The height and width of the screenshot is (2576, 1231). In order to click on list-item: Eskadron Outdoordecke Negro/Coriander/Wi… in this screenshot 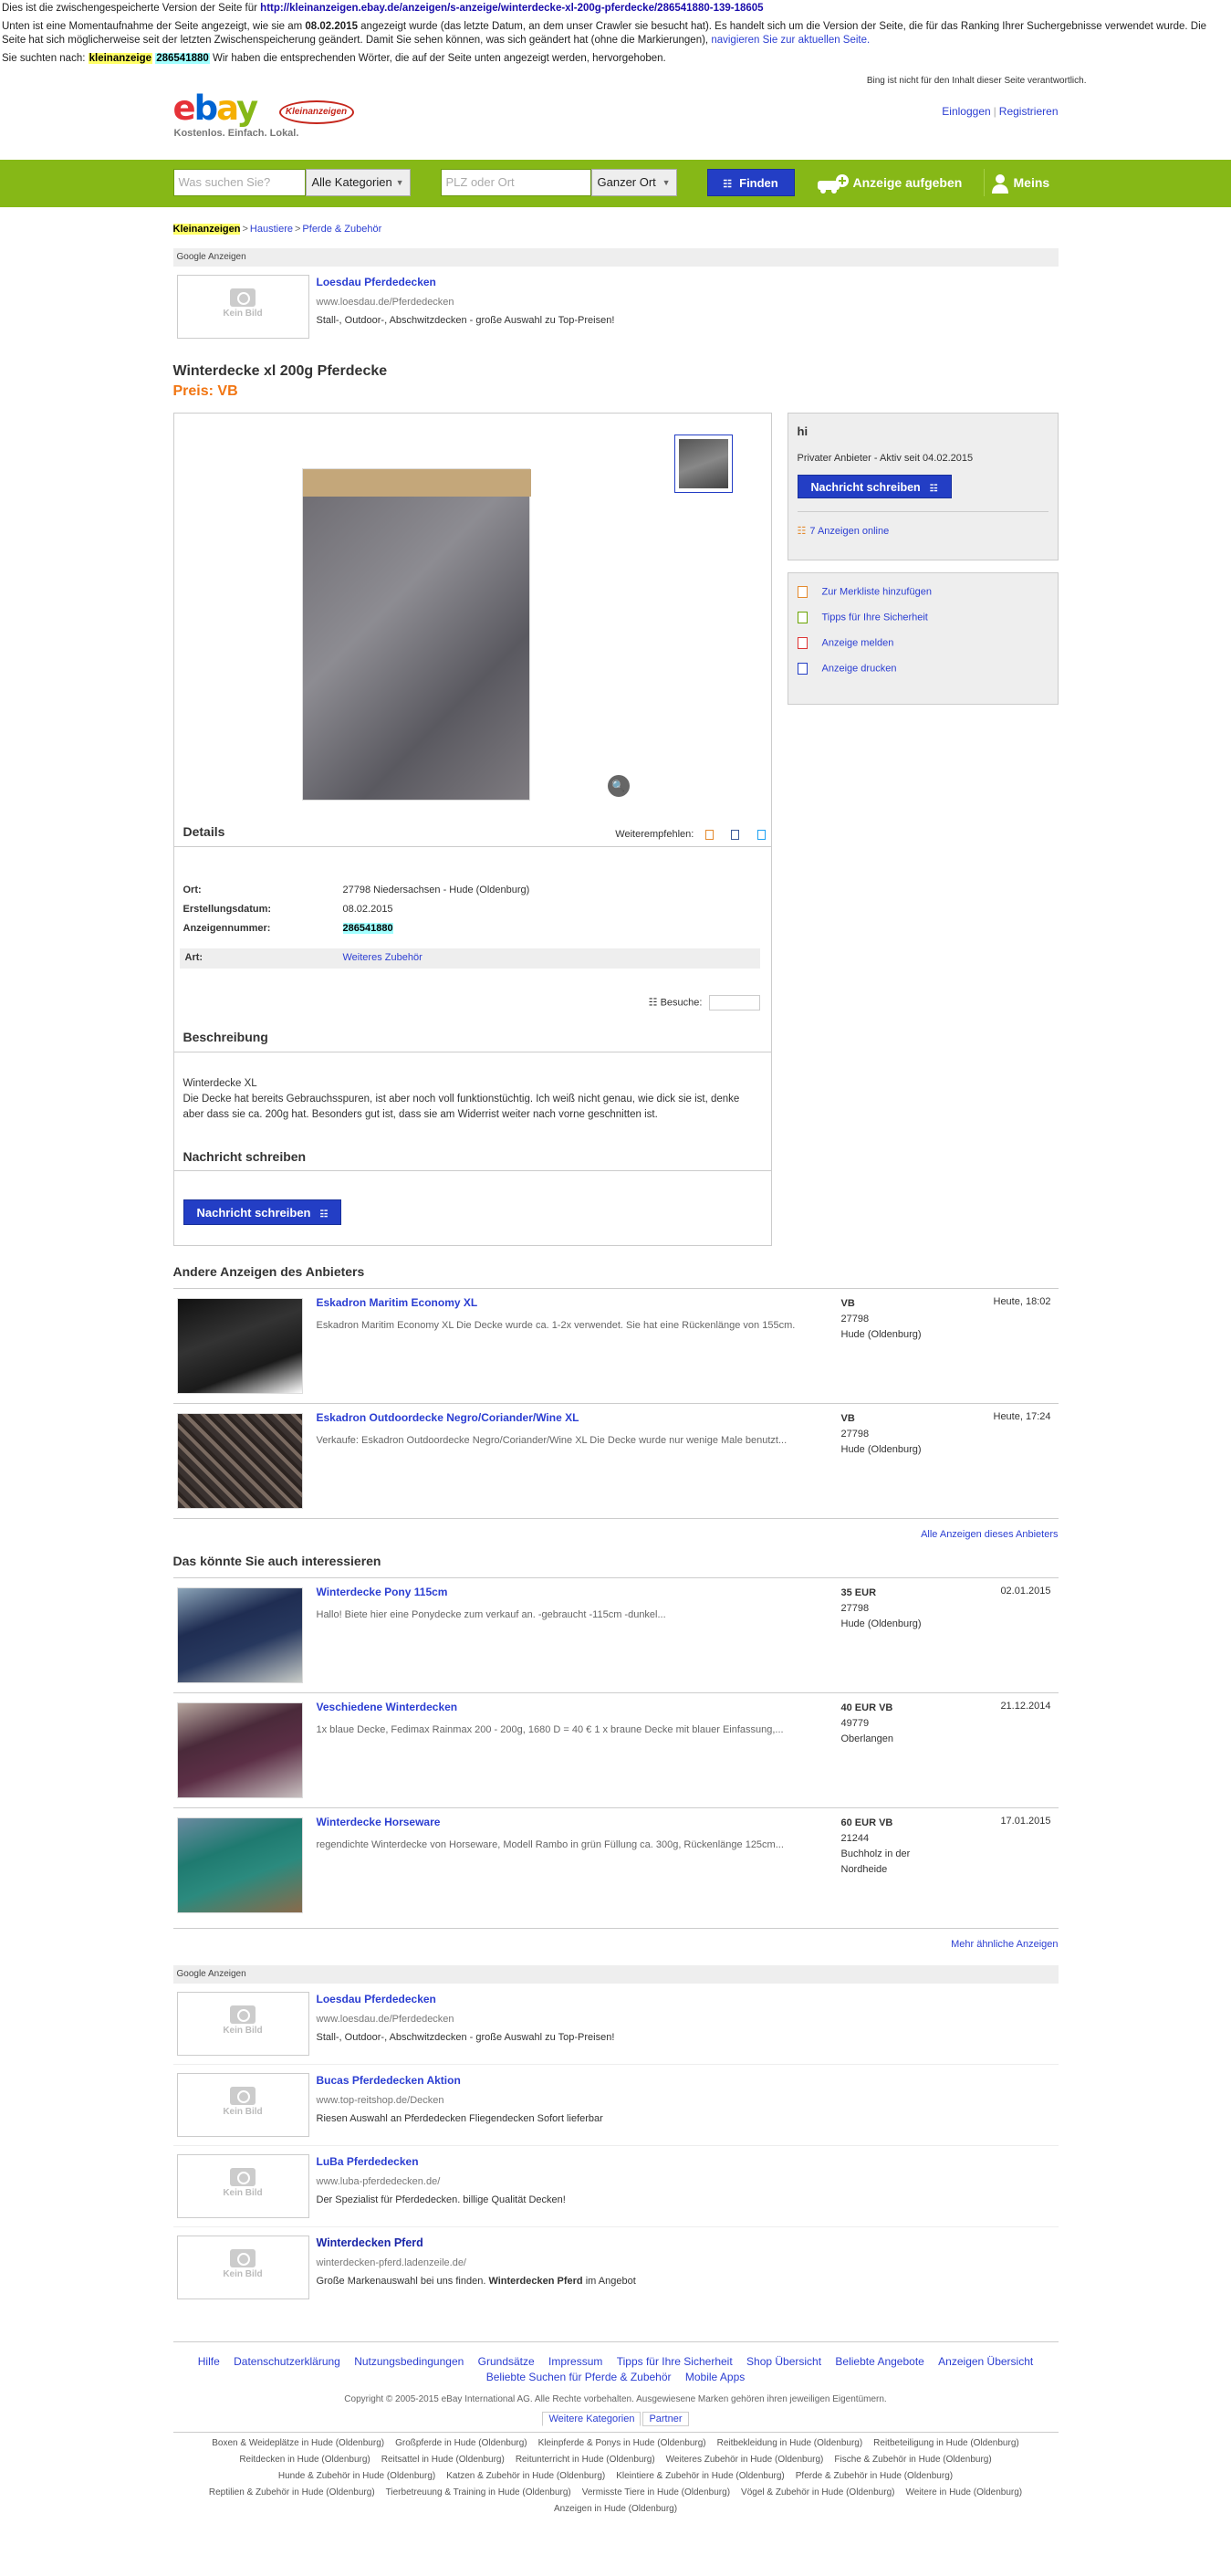, I will do `click(615, 1460)`.